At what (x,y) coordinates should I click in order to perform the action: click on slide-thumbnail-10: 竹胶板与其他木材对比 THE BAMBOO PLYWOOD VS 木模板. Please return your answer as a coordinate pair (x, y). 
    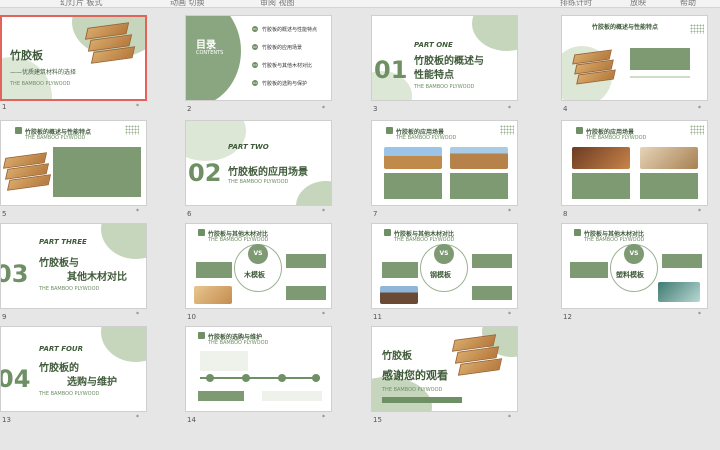
    Looking at the image, I should click on (258, 266).